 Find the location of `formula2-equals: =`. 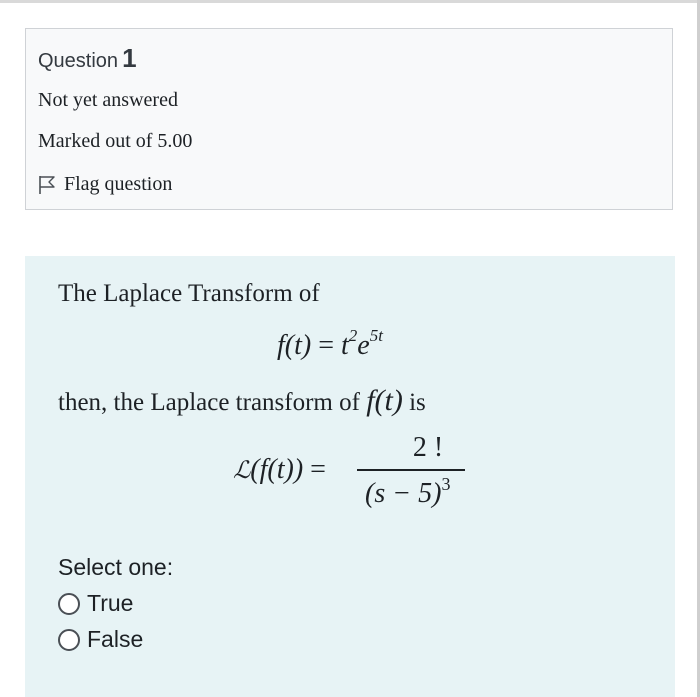

formula2-equals: = is located at coordinates (314, 469).